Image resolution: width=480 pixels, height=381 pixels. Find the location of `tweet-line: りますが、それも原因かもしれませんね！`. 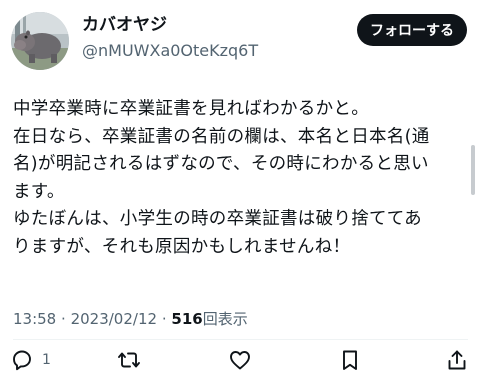

tweet-line: りますが、それも原因かもしれませんね！ is located at coordinates (182, 246).